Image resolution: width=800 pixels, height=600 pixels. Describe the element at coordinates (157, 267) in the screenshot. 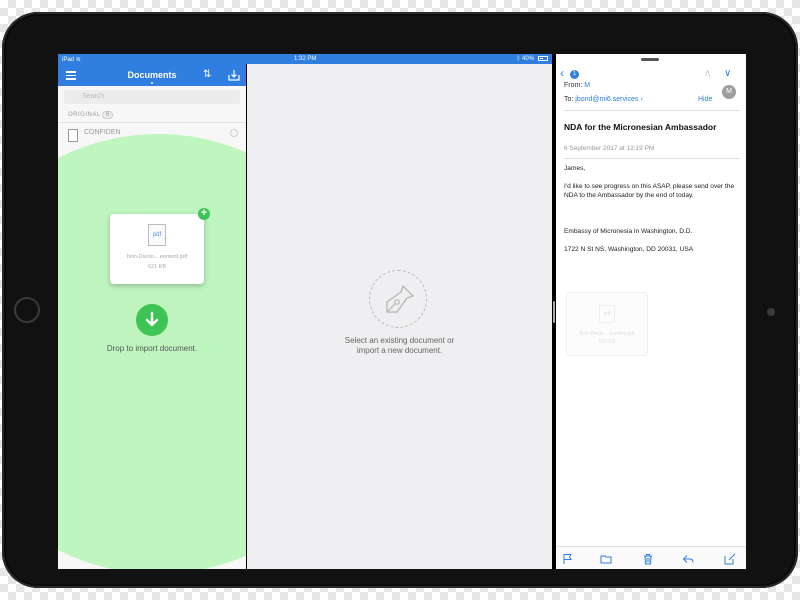

I see `dragged-file-size: 621 KB` at that location.